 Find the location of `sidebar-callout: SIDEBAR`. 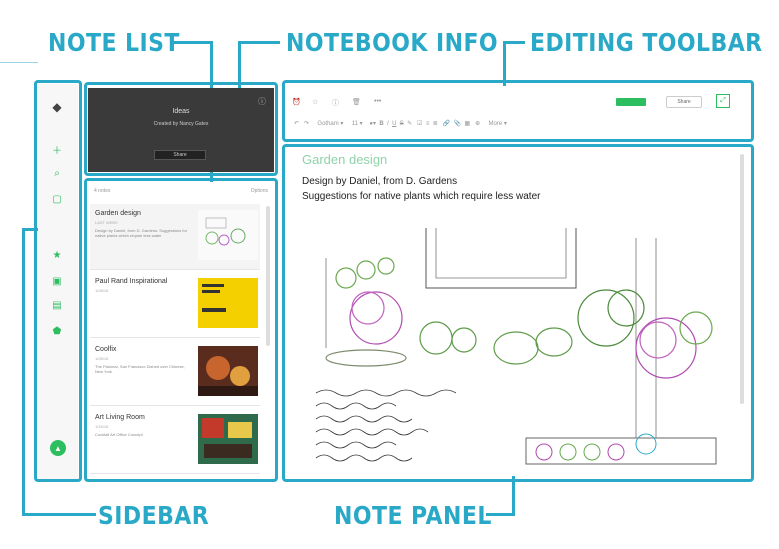

sidebar-callout: SIDEBAR is located at coordinates (154, 515).